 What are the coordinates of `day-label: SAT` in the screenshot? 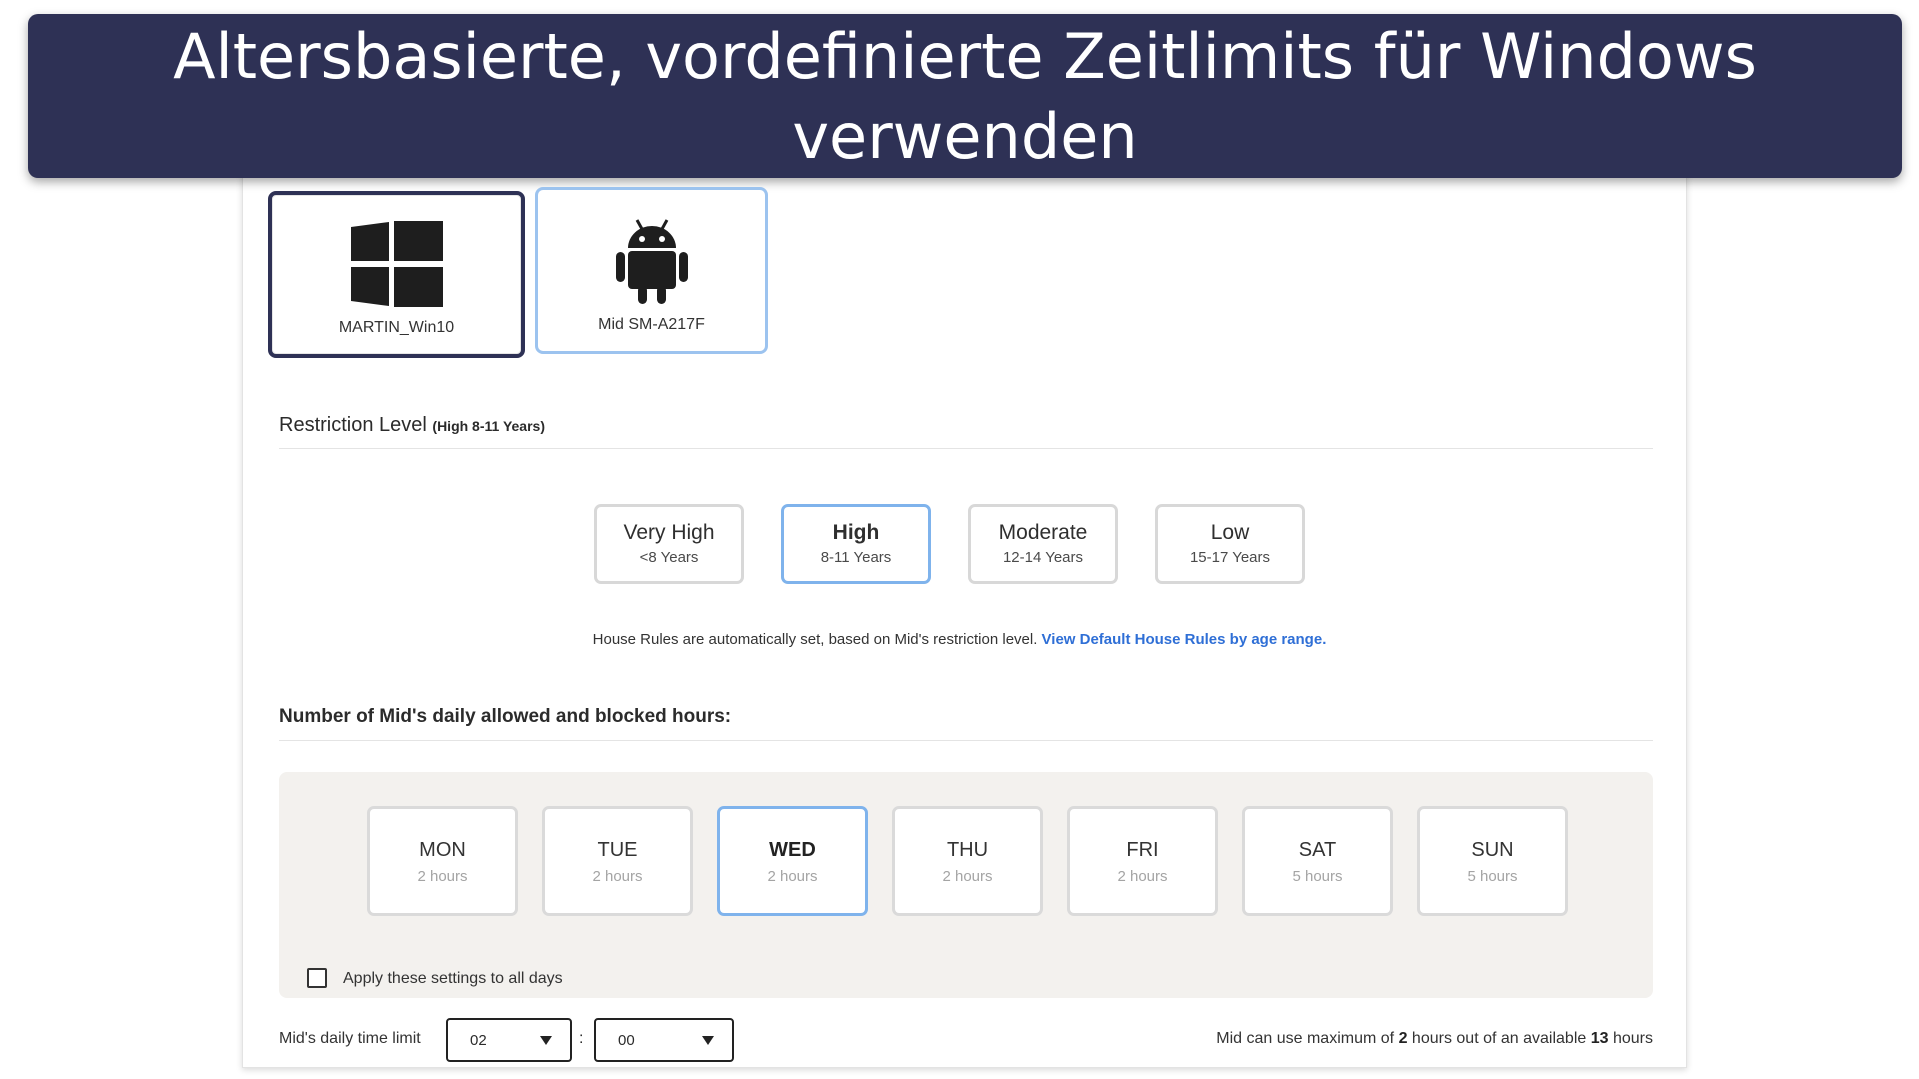 It's located at (1317, 850).